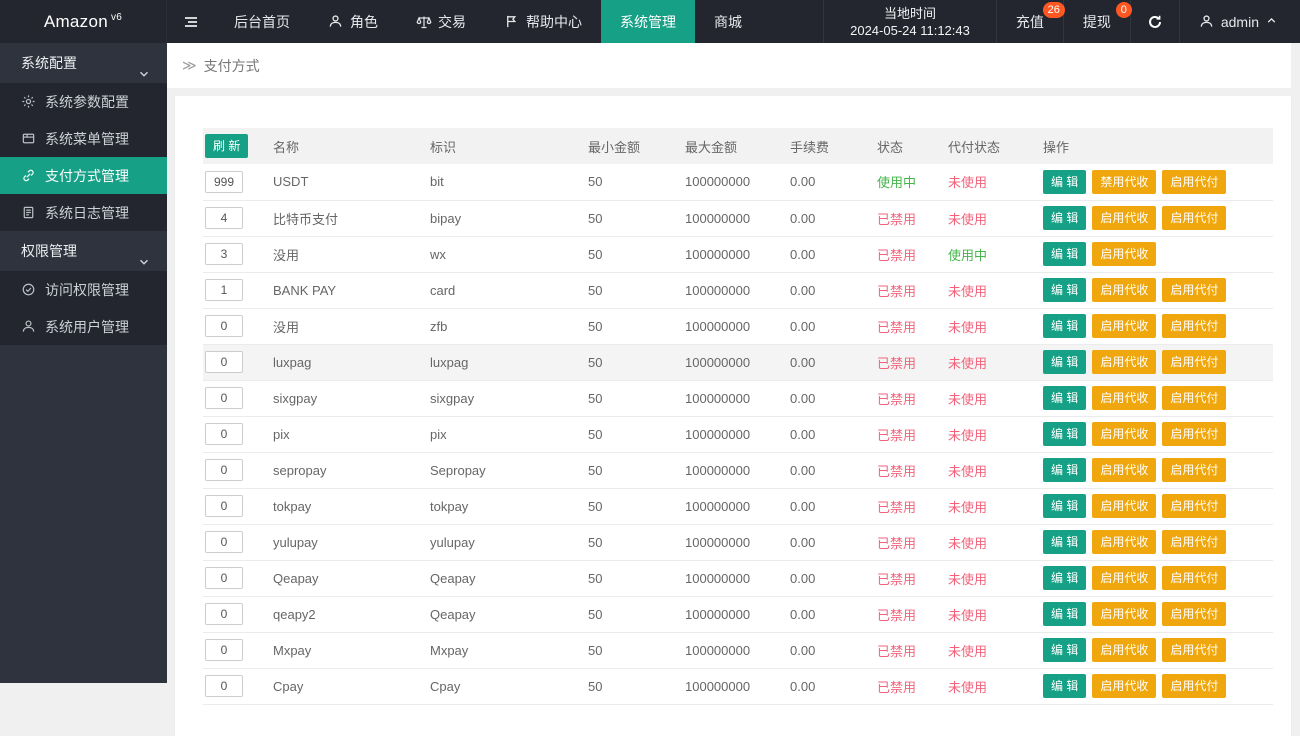 Image resolution: width=1300 pixels, height=736 pixels. I want to click on sidebar-item-system-params: 系统参数配置, so click(83, 101).